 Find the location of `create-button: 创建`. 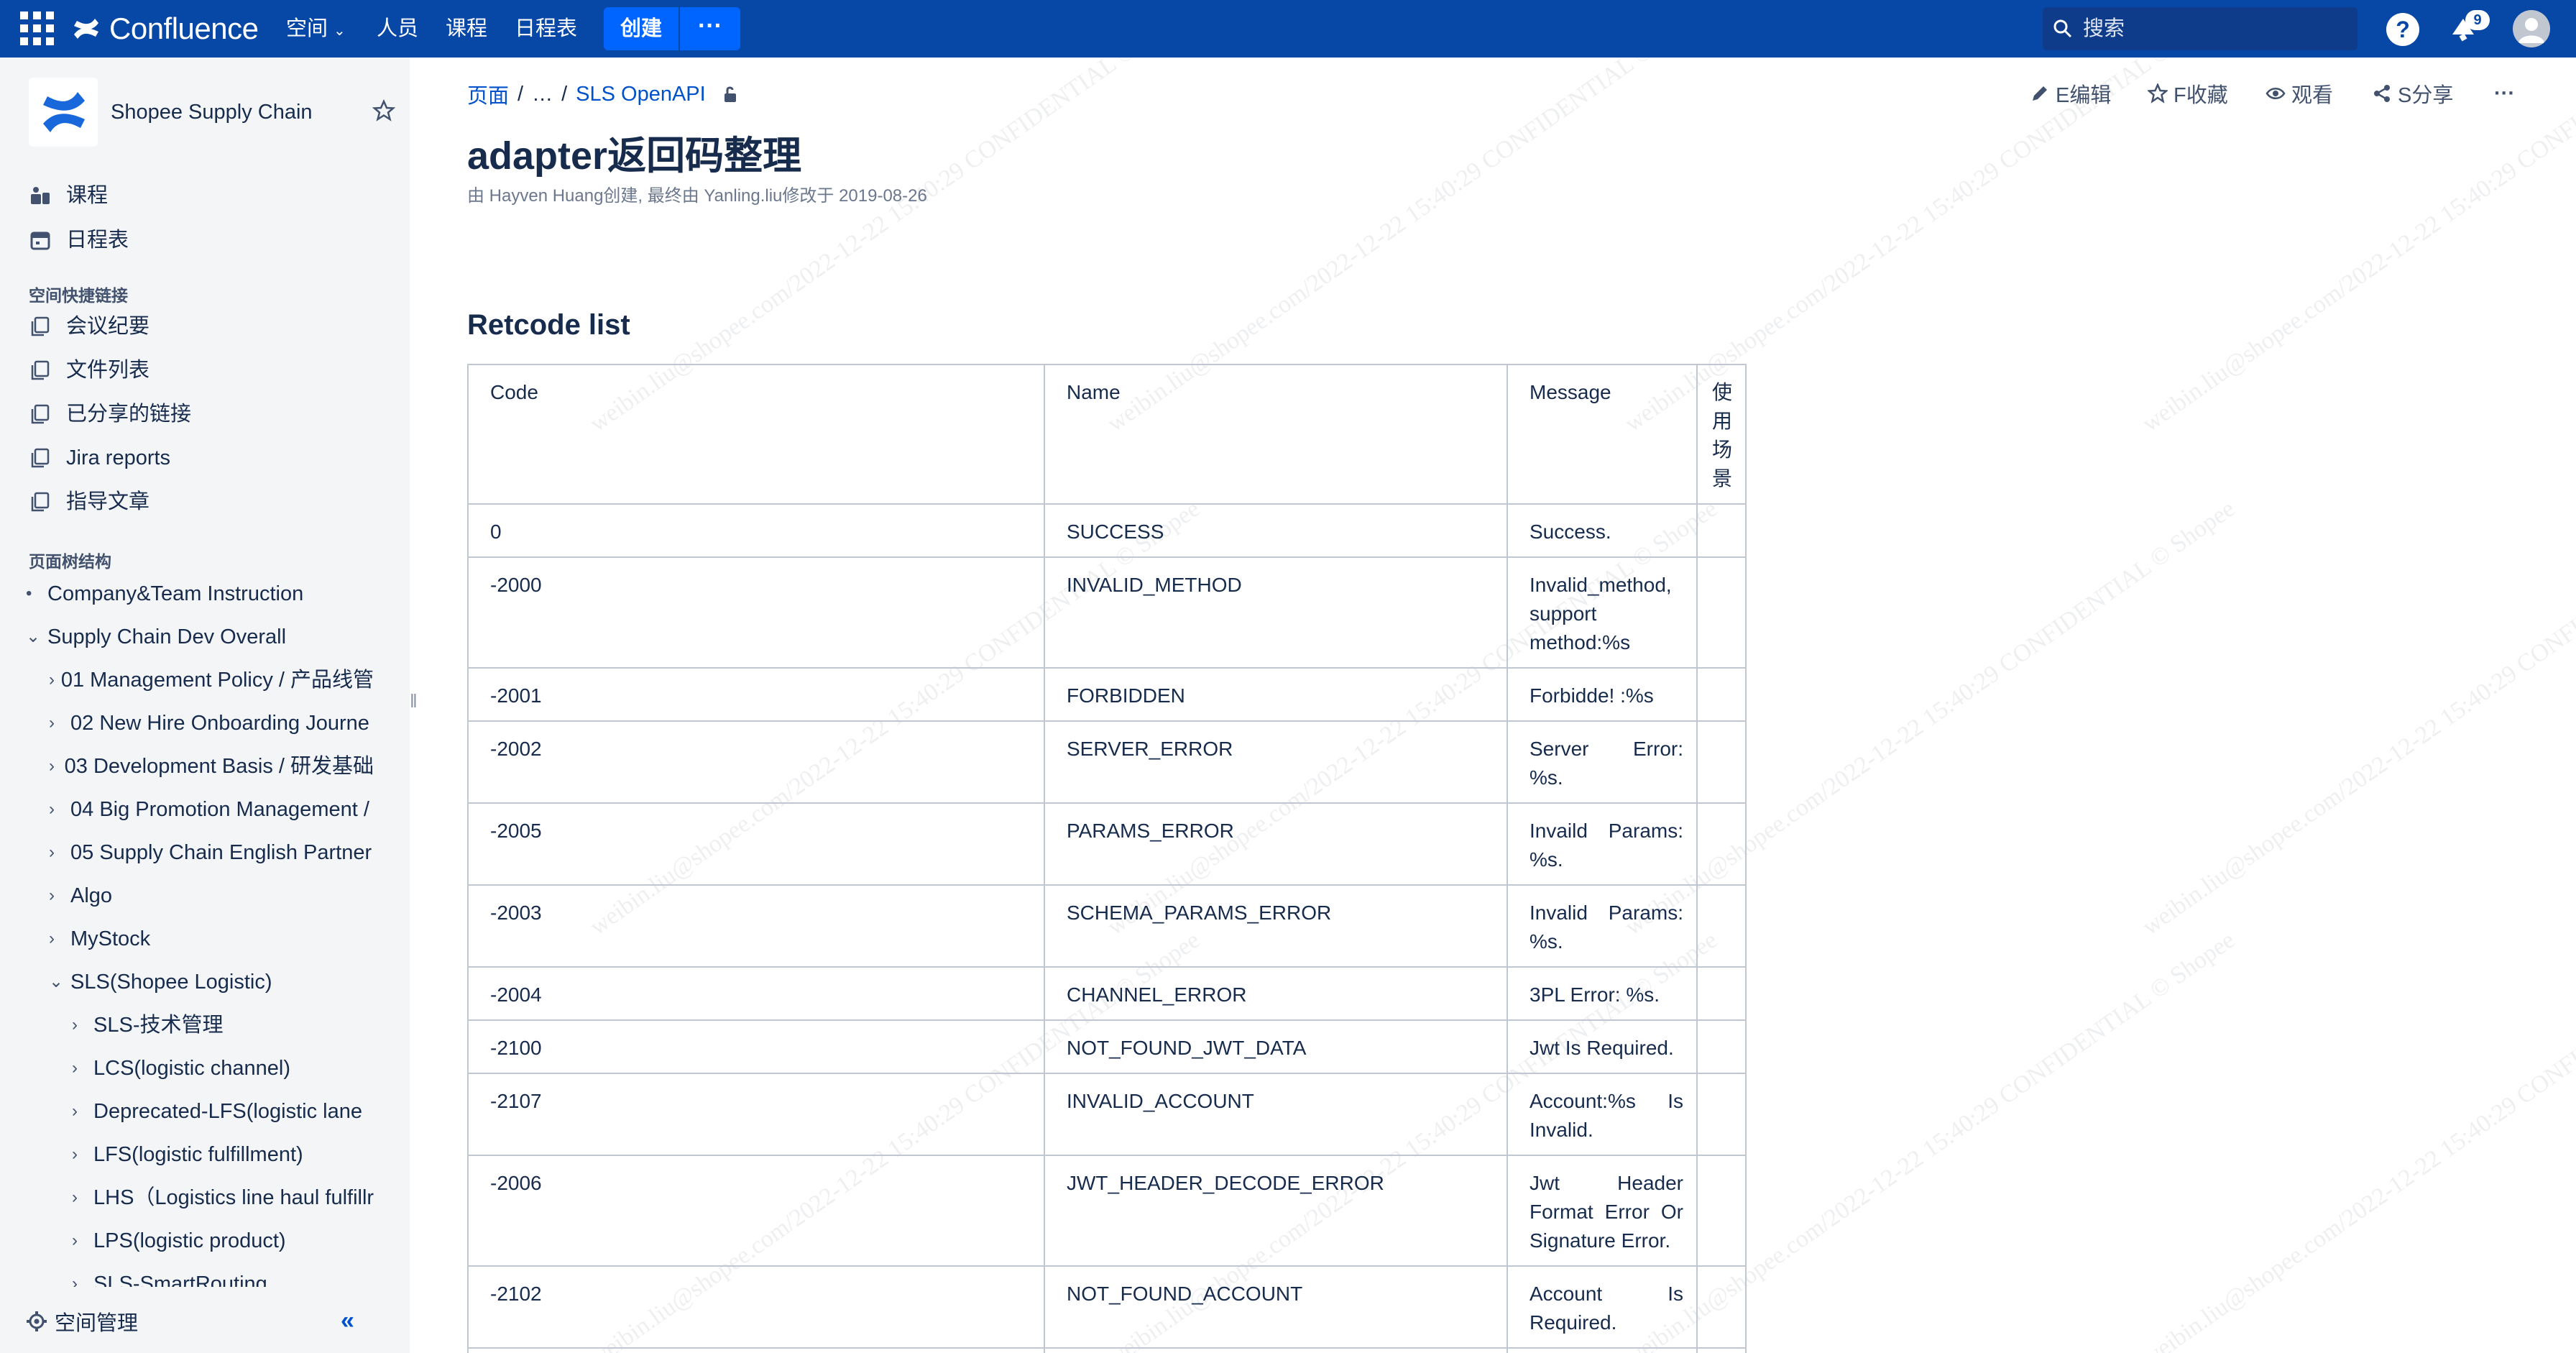

create-button: 创建 is located at coordinates (641, 28).